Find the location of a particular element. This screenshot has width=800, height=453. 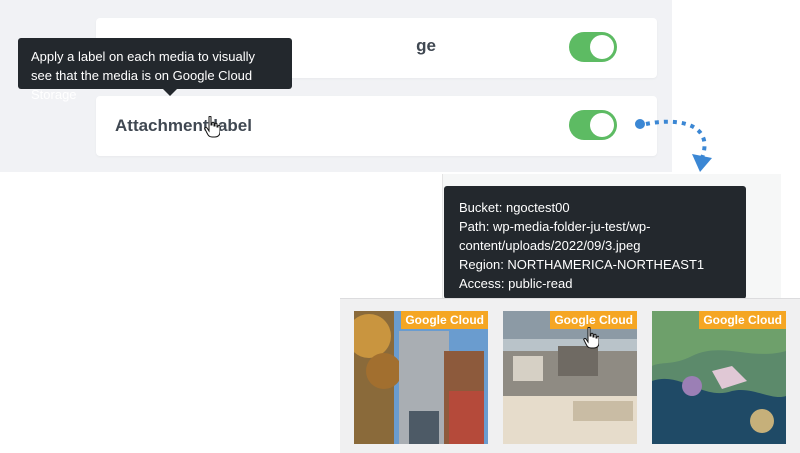

bucket-text: Bucket: ngoctest00 is located at coordinates (514, 207).